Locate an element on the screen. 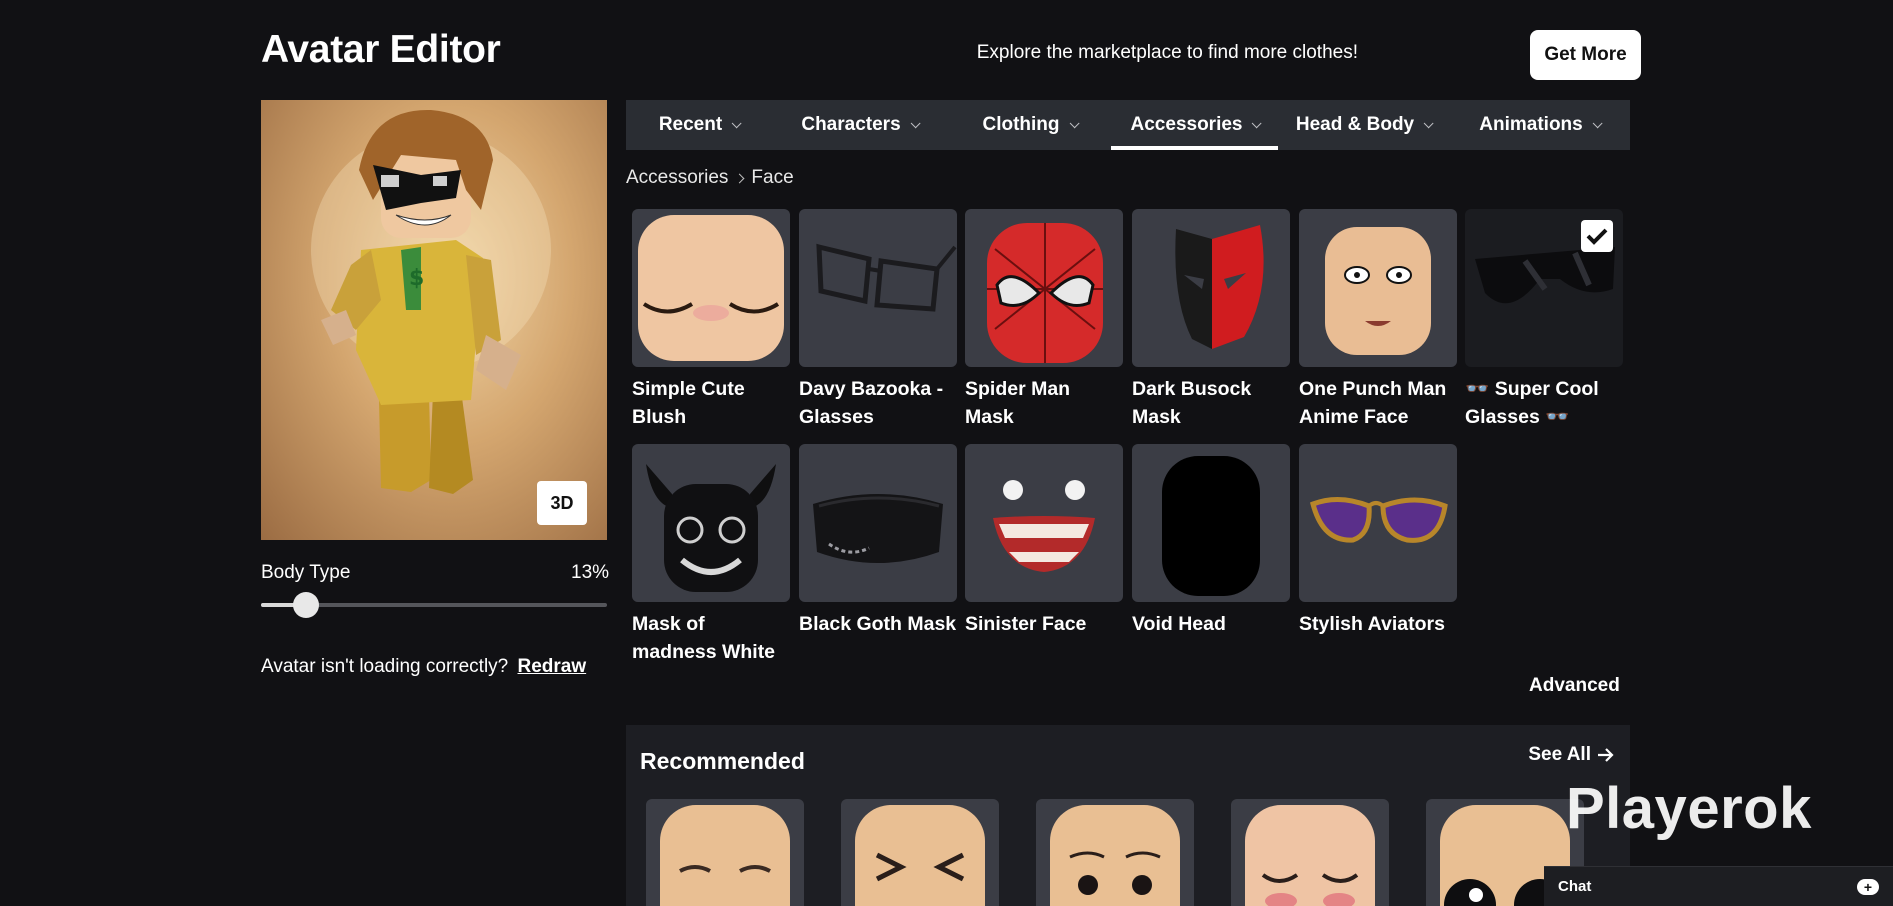 The image size is (1893, 906). body-type-label: Body Type is located at coordinates (306, 572).